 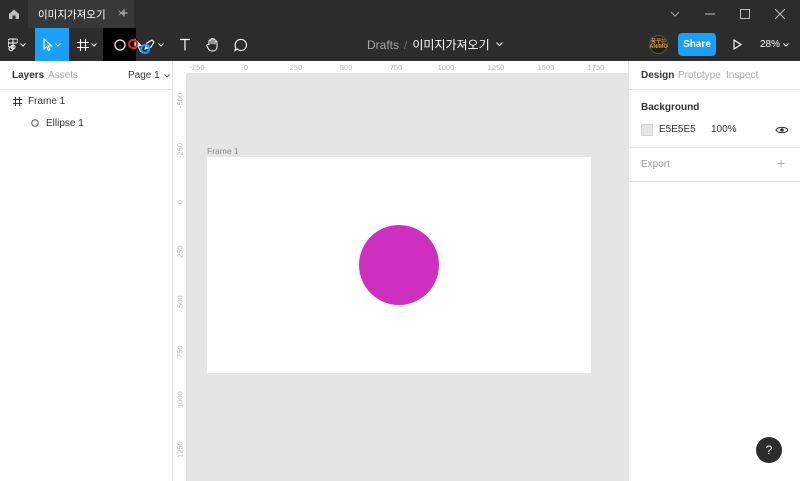 I want to click on layer-row-frame: Frame 1, so click(x=86, y=101).